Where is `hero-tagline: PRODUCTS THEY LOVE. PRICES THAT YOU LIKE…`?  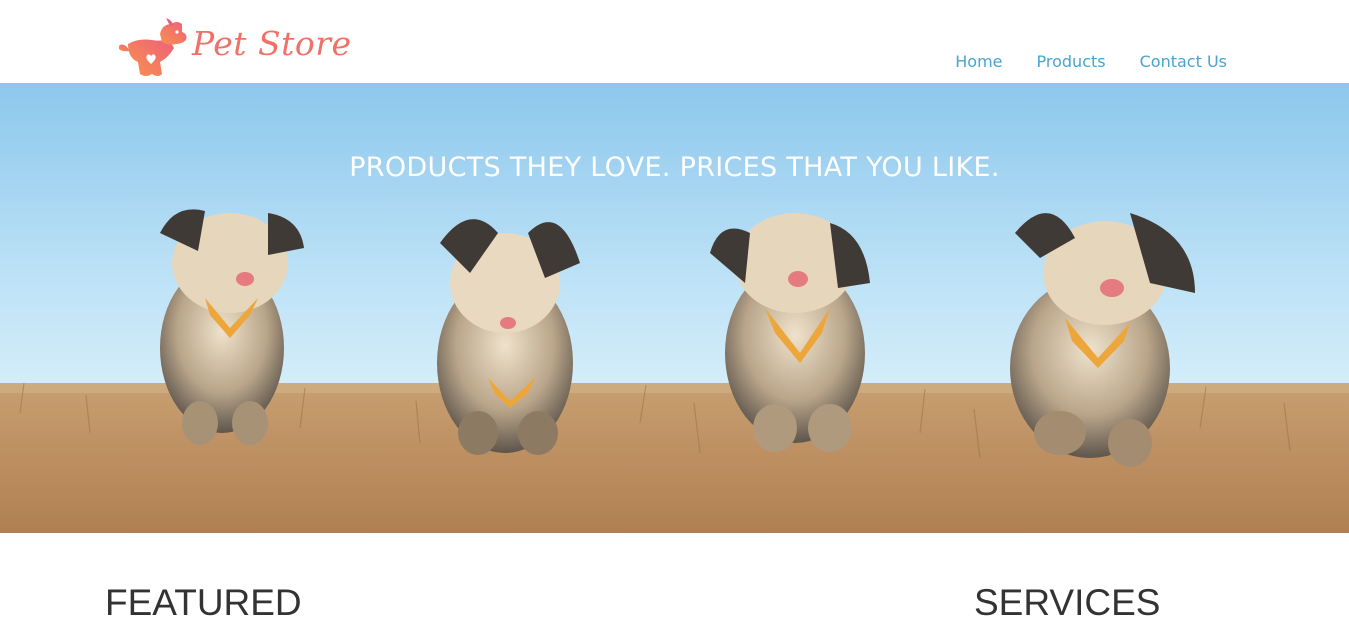 hero-tagline: PRODUCTS THEY LOVE. PRICES THAT YOU LIKE… is located at coordinates (674, 167).